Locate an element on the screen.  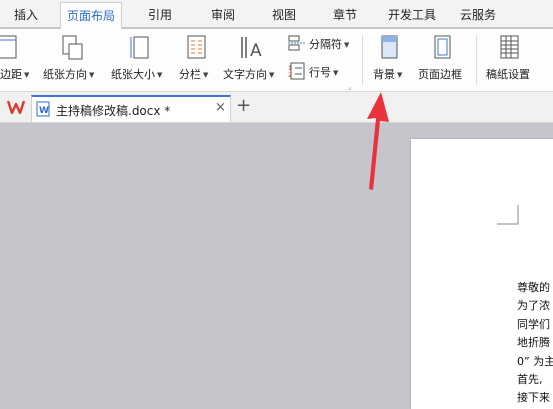
tab-page-layout: 页面布局 is located at coordinates (91, 15).